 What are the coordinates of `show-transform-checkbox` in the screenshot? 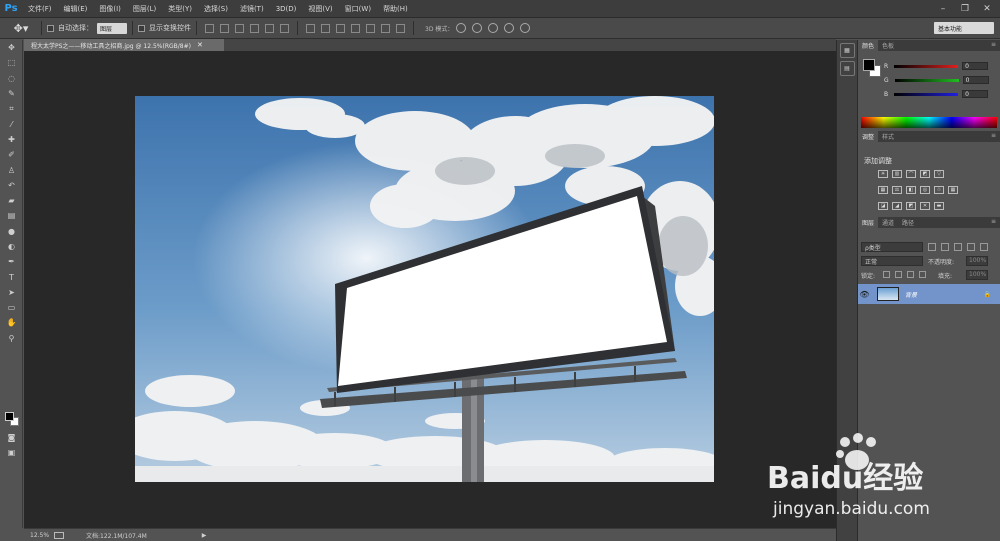 It's located at (141, 28).